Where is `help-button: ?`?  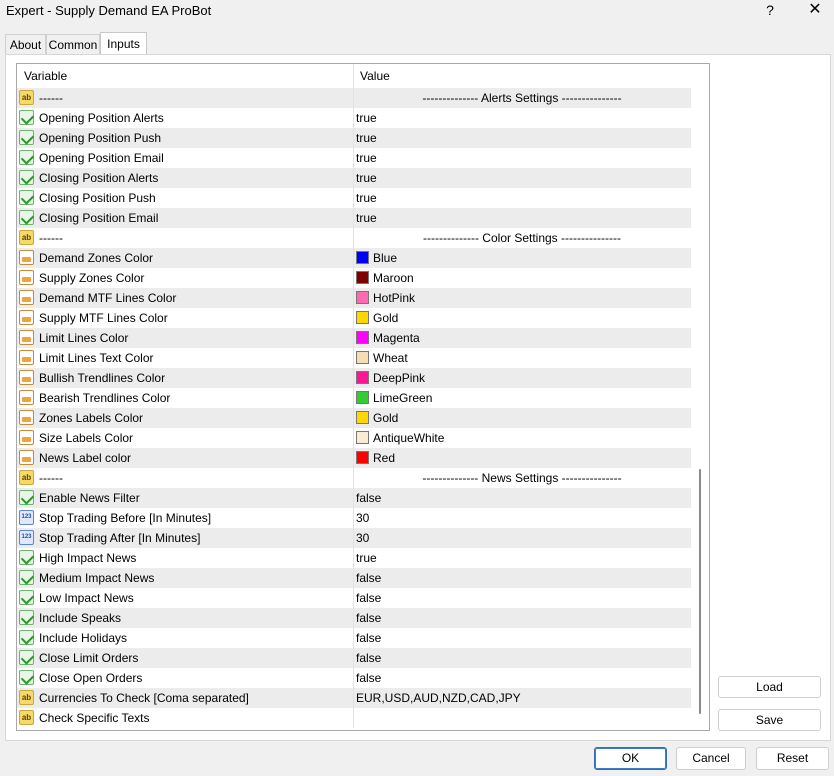
help-button: ? is located at coordinates (770, 11).